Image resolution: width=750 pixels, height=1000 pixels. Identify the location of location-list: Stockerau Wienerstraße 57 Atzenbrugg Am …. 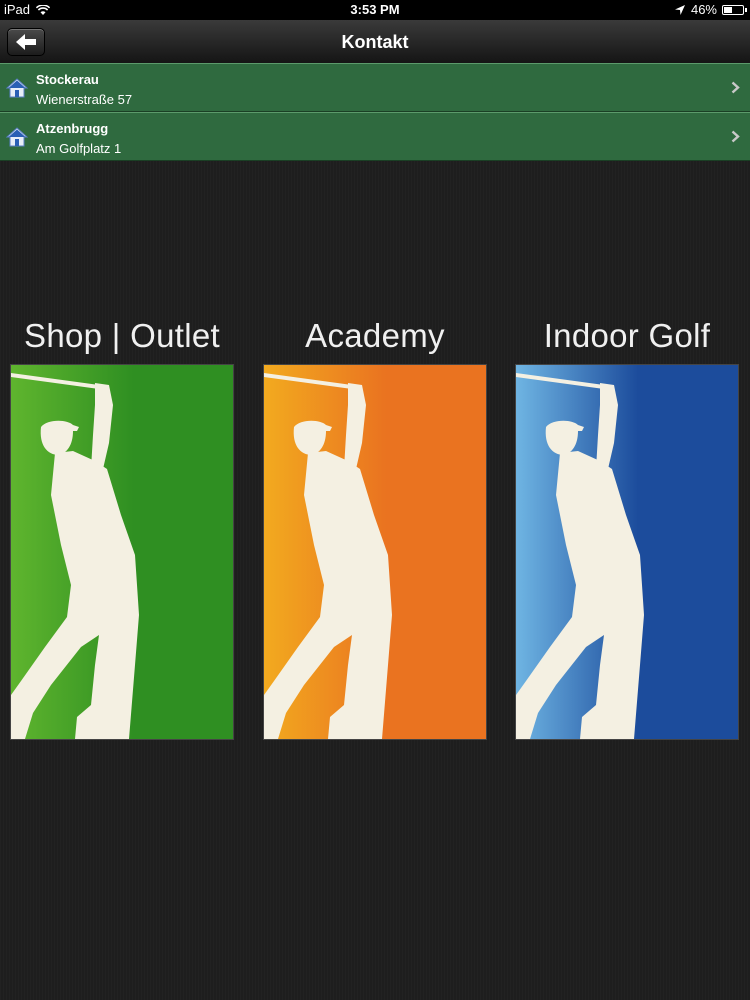
(375, 112).